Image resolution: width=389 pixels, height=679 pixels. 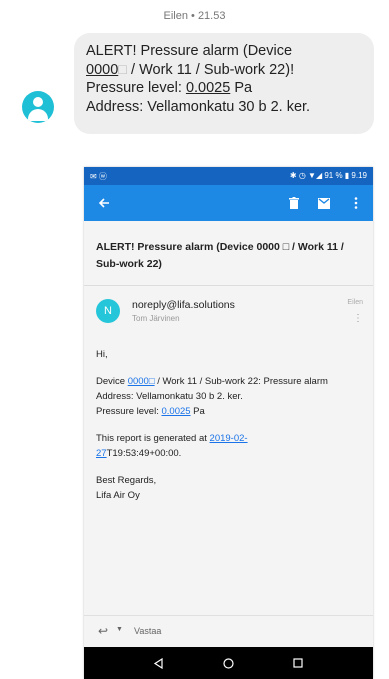 I want to click on sms-address: Address: Vellamonkatu 30 b 2. ker., so click(x=198, y=106).